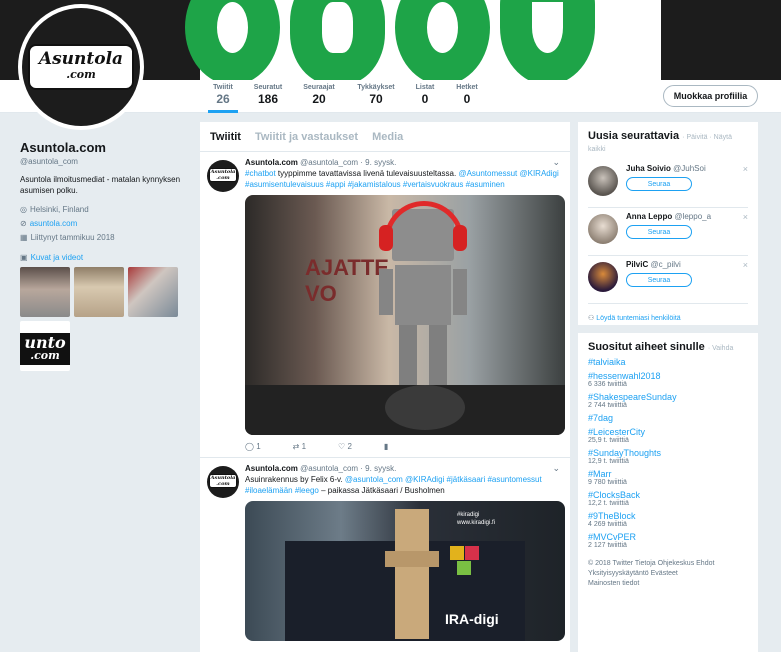 The width and height of the screenshot is (781, 652). Describe the element at coordinates (425, 407) in the screenshot. I see `photo-table` at that location.